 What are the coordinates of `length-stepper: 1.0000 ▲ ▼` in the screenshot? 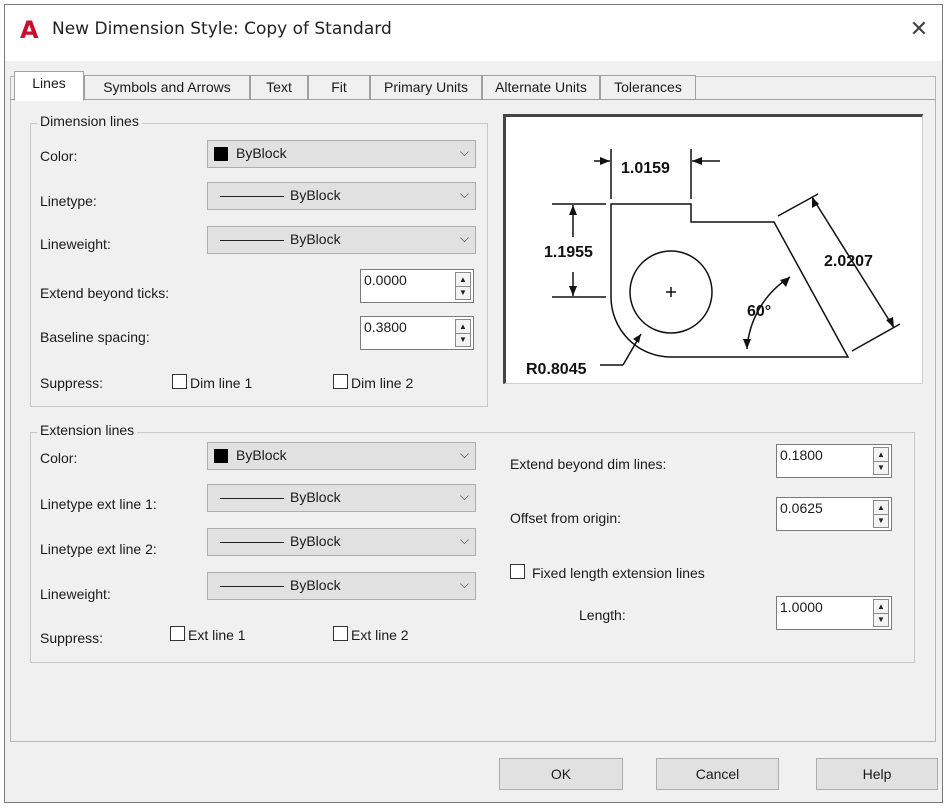 It's located at (834, 613).